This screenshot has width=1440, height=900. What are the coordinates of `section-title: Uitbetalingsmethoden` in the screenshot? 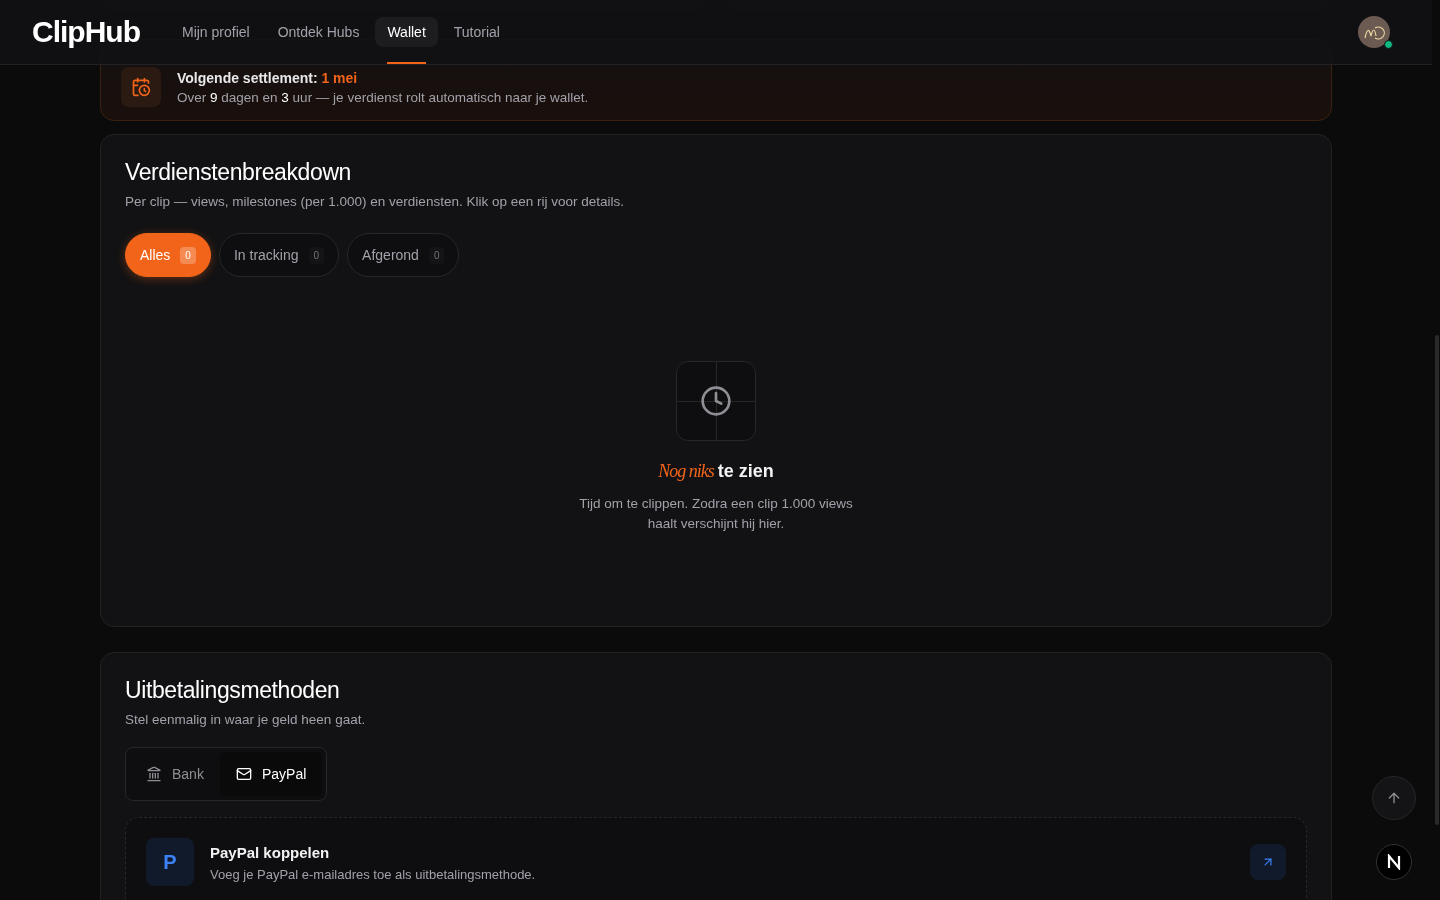 It's located at (233, 690).